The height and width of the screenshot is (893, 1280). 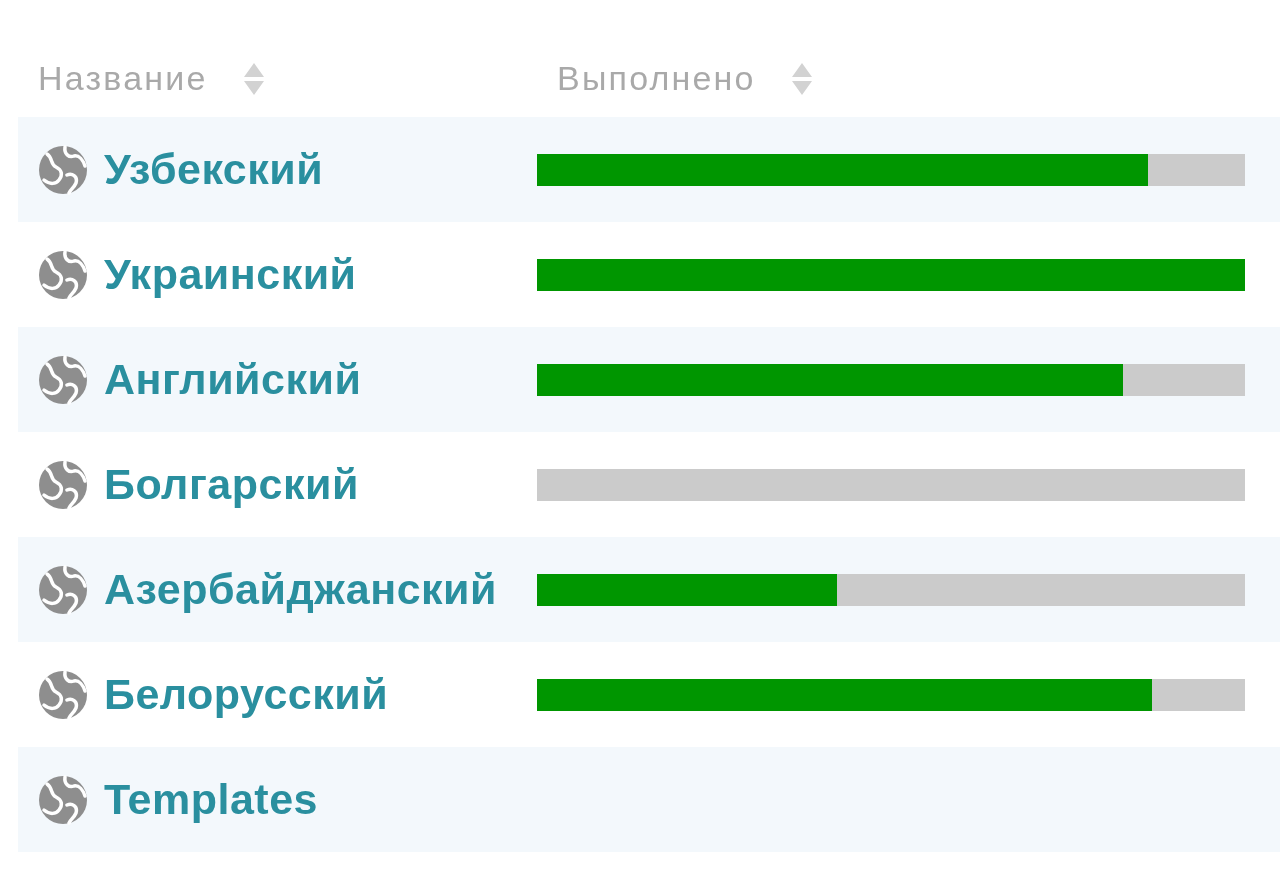 I want to click on column-header: Название, so click(x=123, y=78).